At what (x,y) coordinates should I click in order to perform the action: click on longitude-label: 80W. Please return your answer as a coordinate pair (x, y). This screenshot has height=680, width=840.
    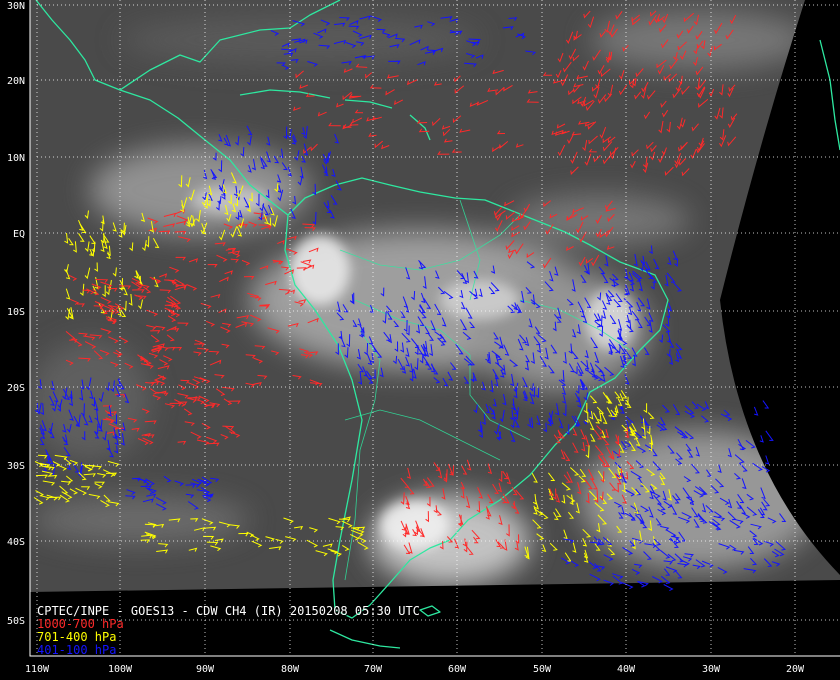
    Looking at the image, I should click on (290, 669).